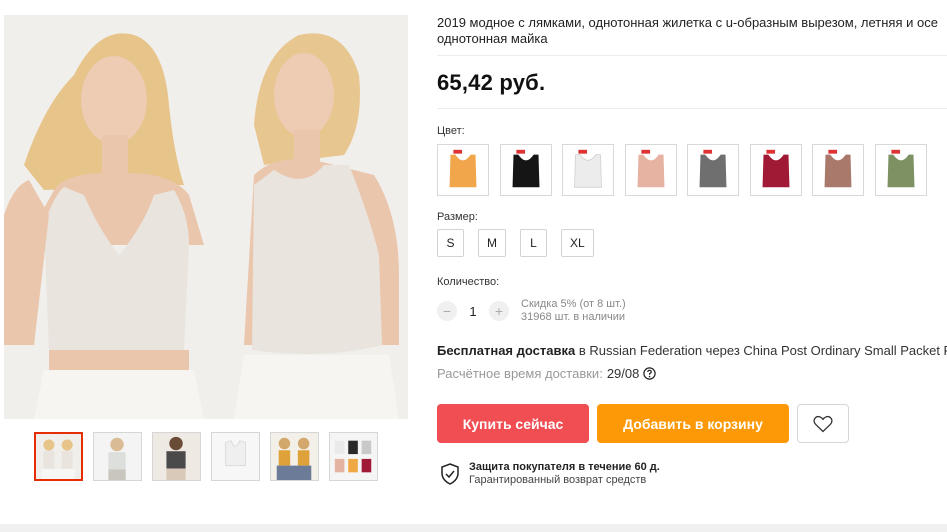  Describe the element at coordinates (775, 170) in the screenshot. I see `color-swatch-burgundy` at that location.